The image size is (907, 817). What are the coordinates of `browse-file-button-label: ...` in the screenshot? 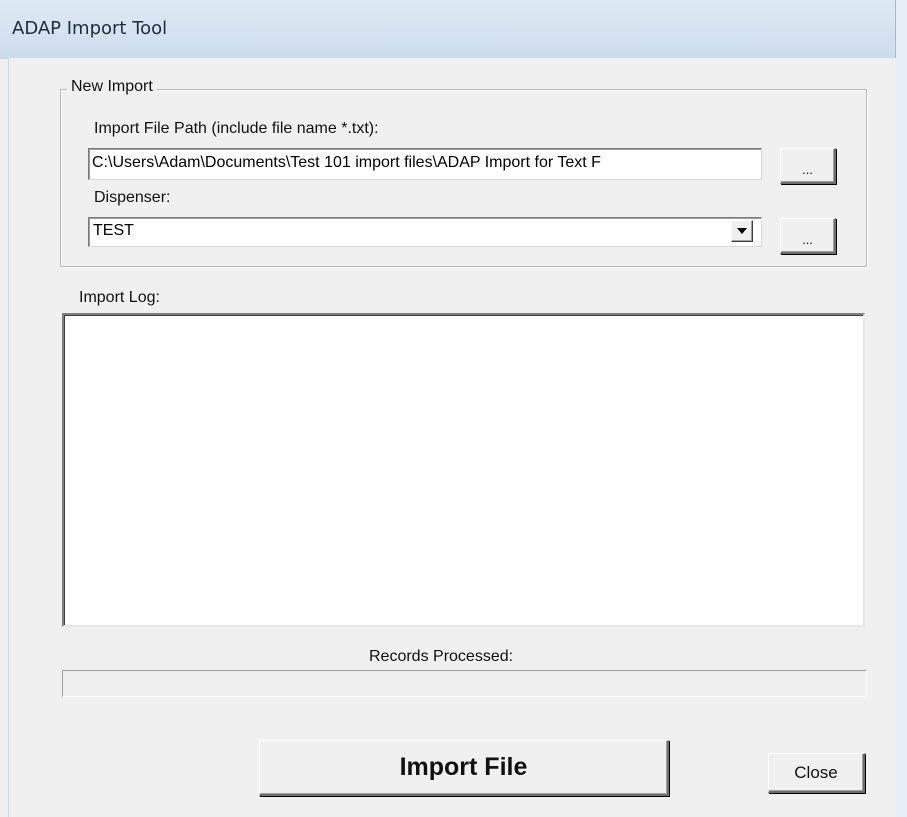 It's located at (807, 169).